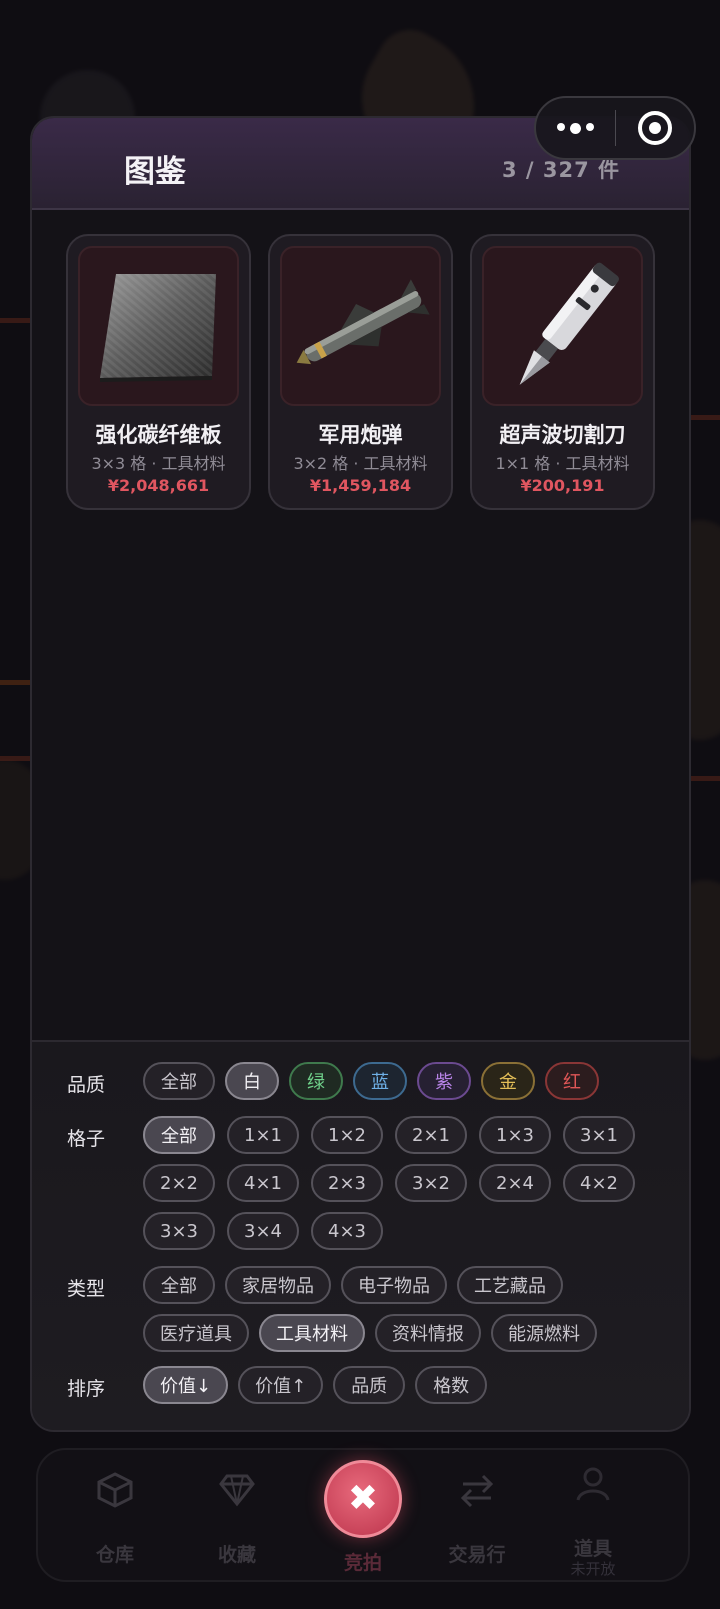 Image resolution: width=720 pixels, height=1609 pixels. What do you see at coordinates (252, 1081) in the screenshot?
I see `quality-chip-white: 白` at bounding box center [252, 1081].